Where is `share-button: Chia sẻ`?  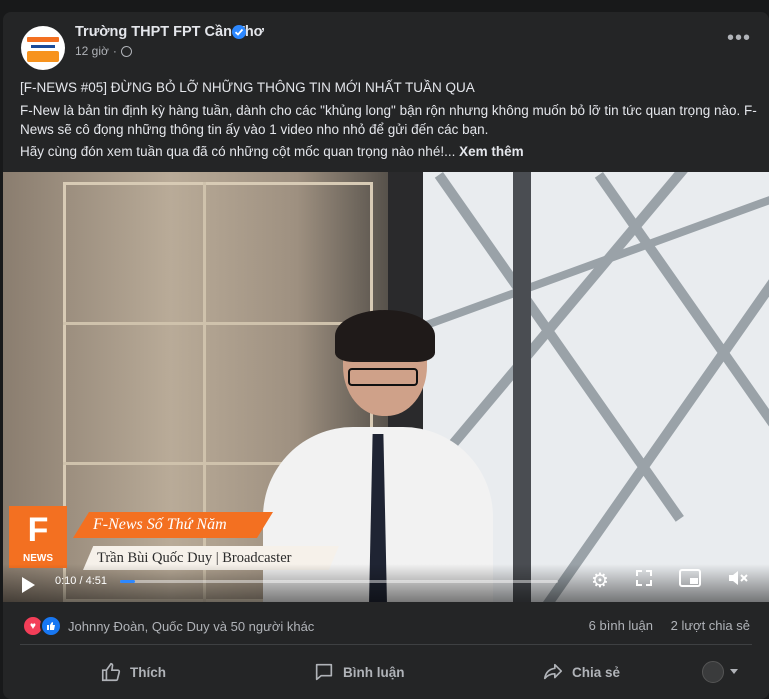 share-button: Chia sẻ is located at coordinates (581, 672).